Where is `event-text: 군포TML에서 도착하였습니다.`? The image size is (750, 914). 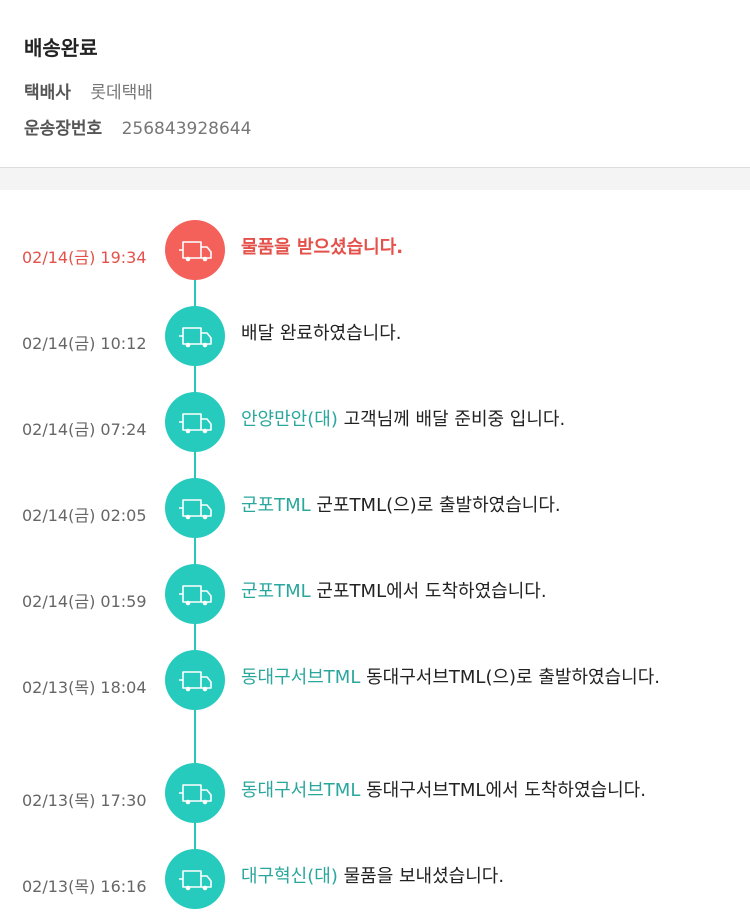 event-text: 군포TML에서 도착하였습니다. is located at coordinates (431, 591).